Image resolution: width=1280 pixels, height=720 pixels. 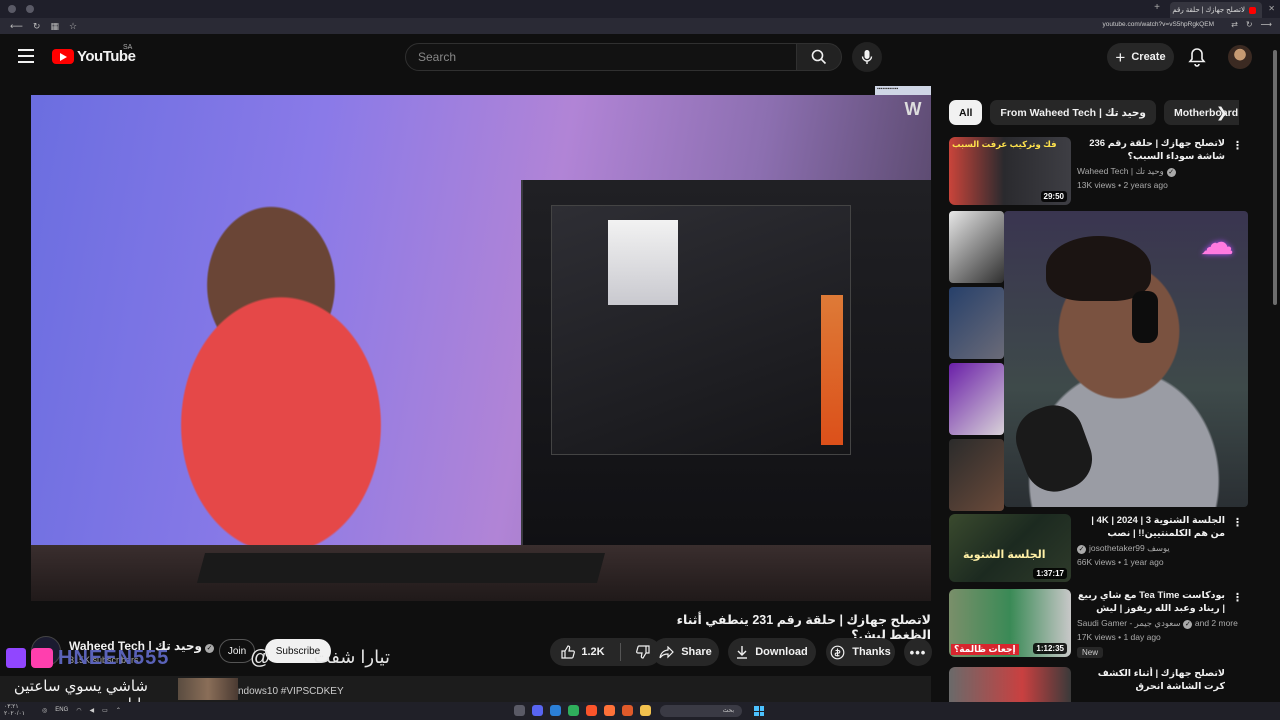 What do you see at coordinates (401, 568) in the screenshot?
I see `video-frame-keyboard` at bounding box center [401, 568].